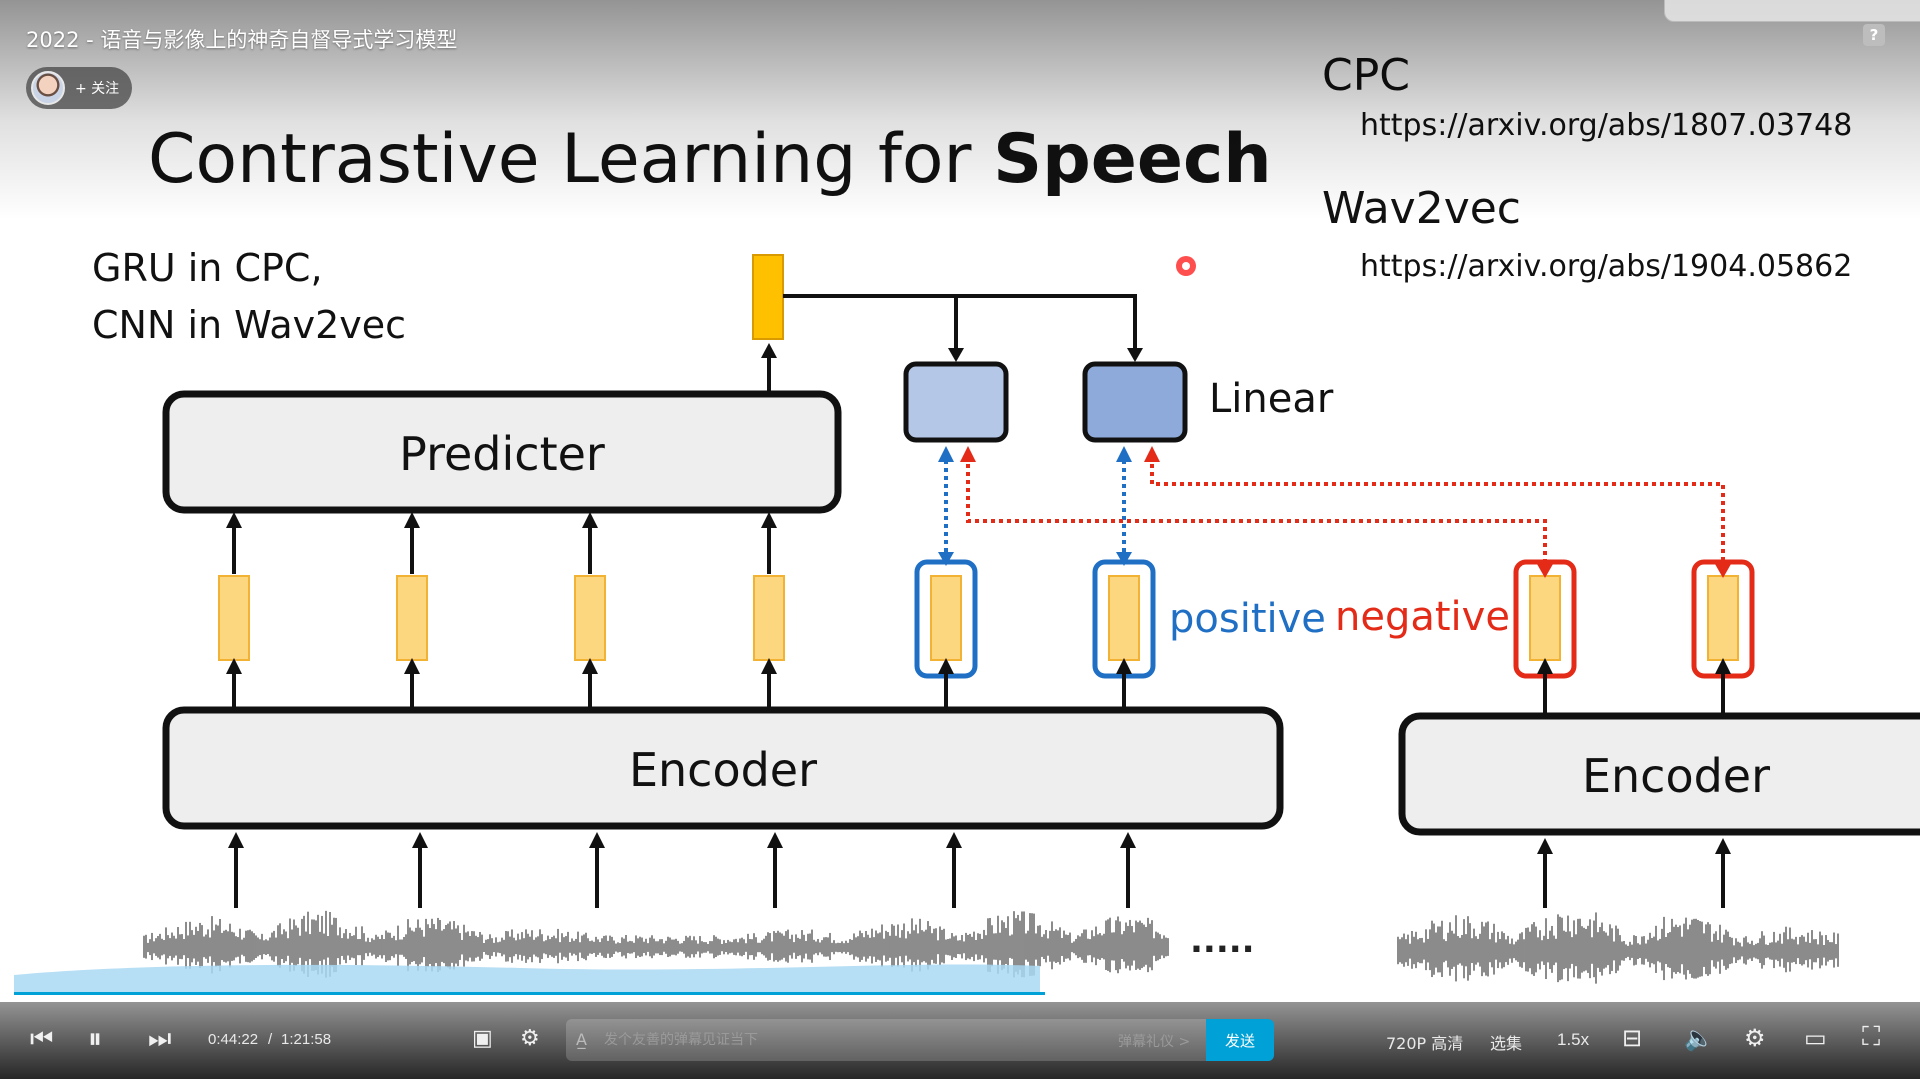 The width and height of the screenshot is (1920, 1083). Describe the element at coordinates (242, 40) in the screenshot. I see `video-title: 2022 - 语音与影像上的神奇自督导式学习模型` at that location.